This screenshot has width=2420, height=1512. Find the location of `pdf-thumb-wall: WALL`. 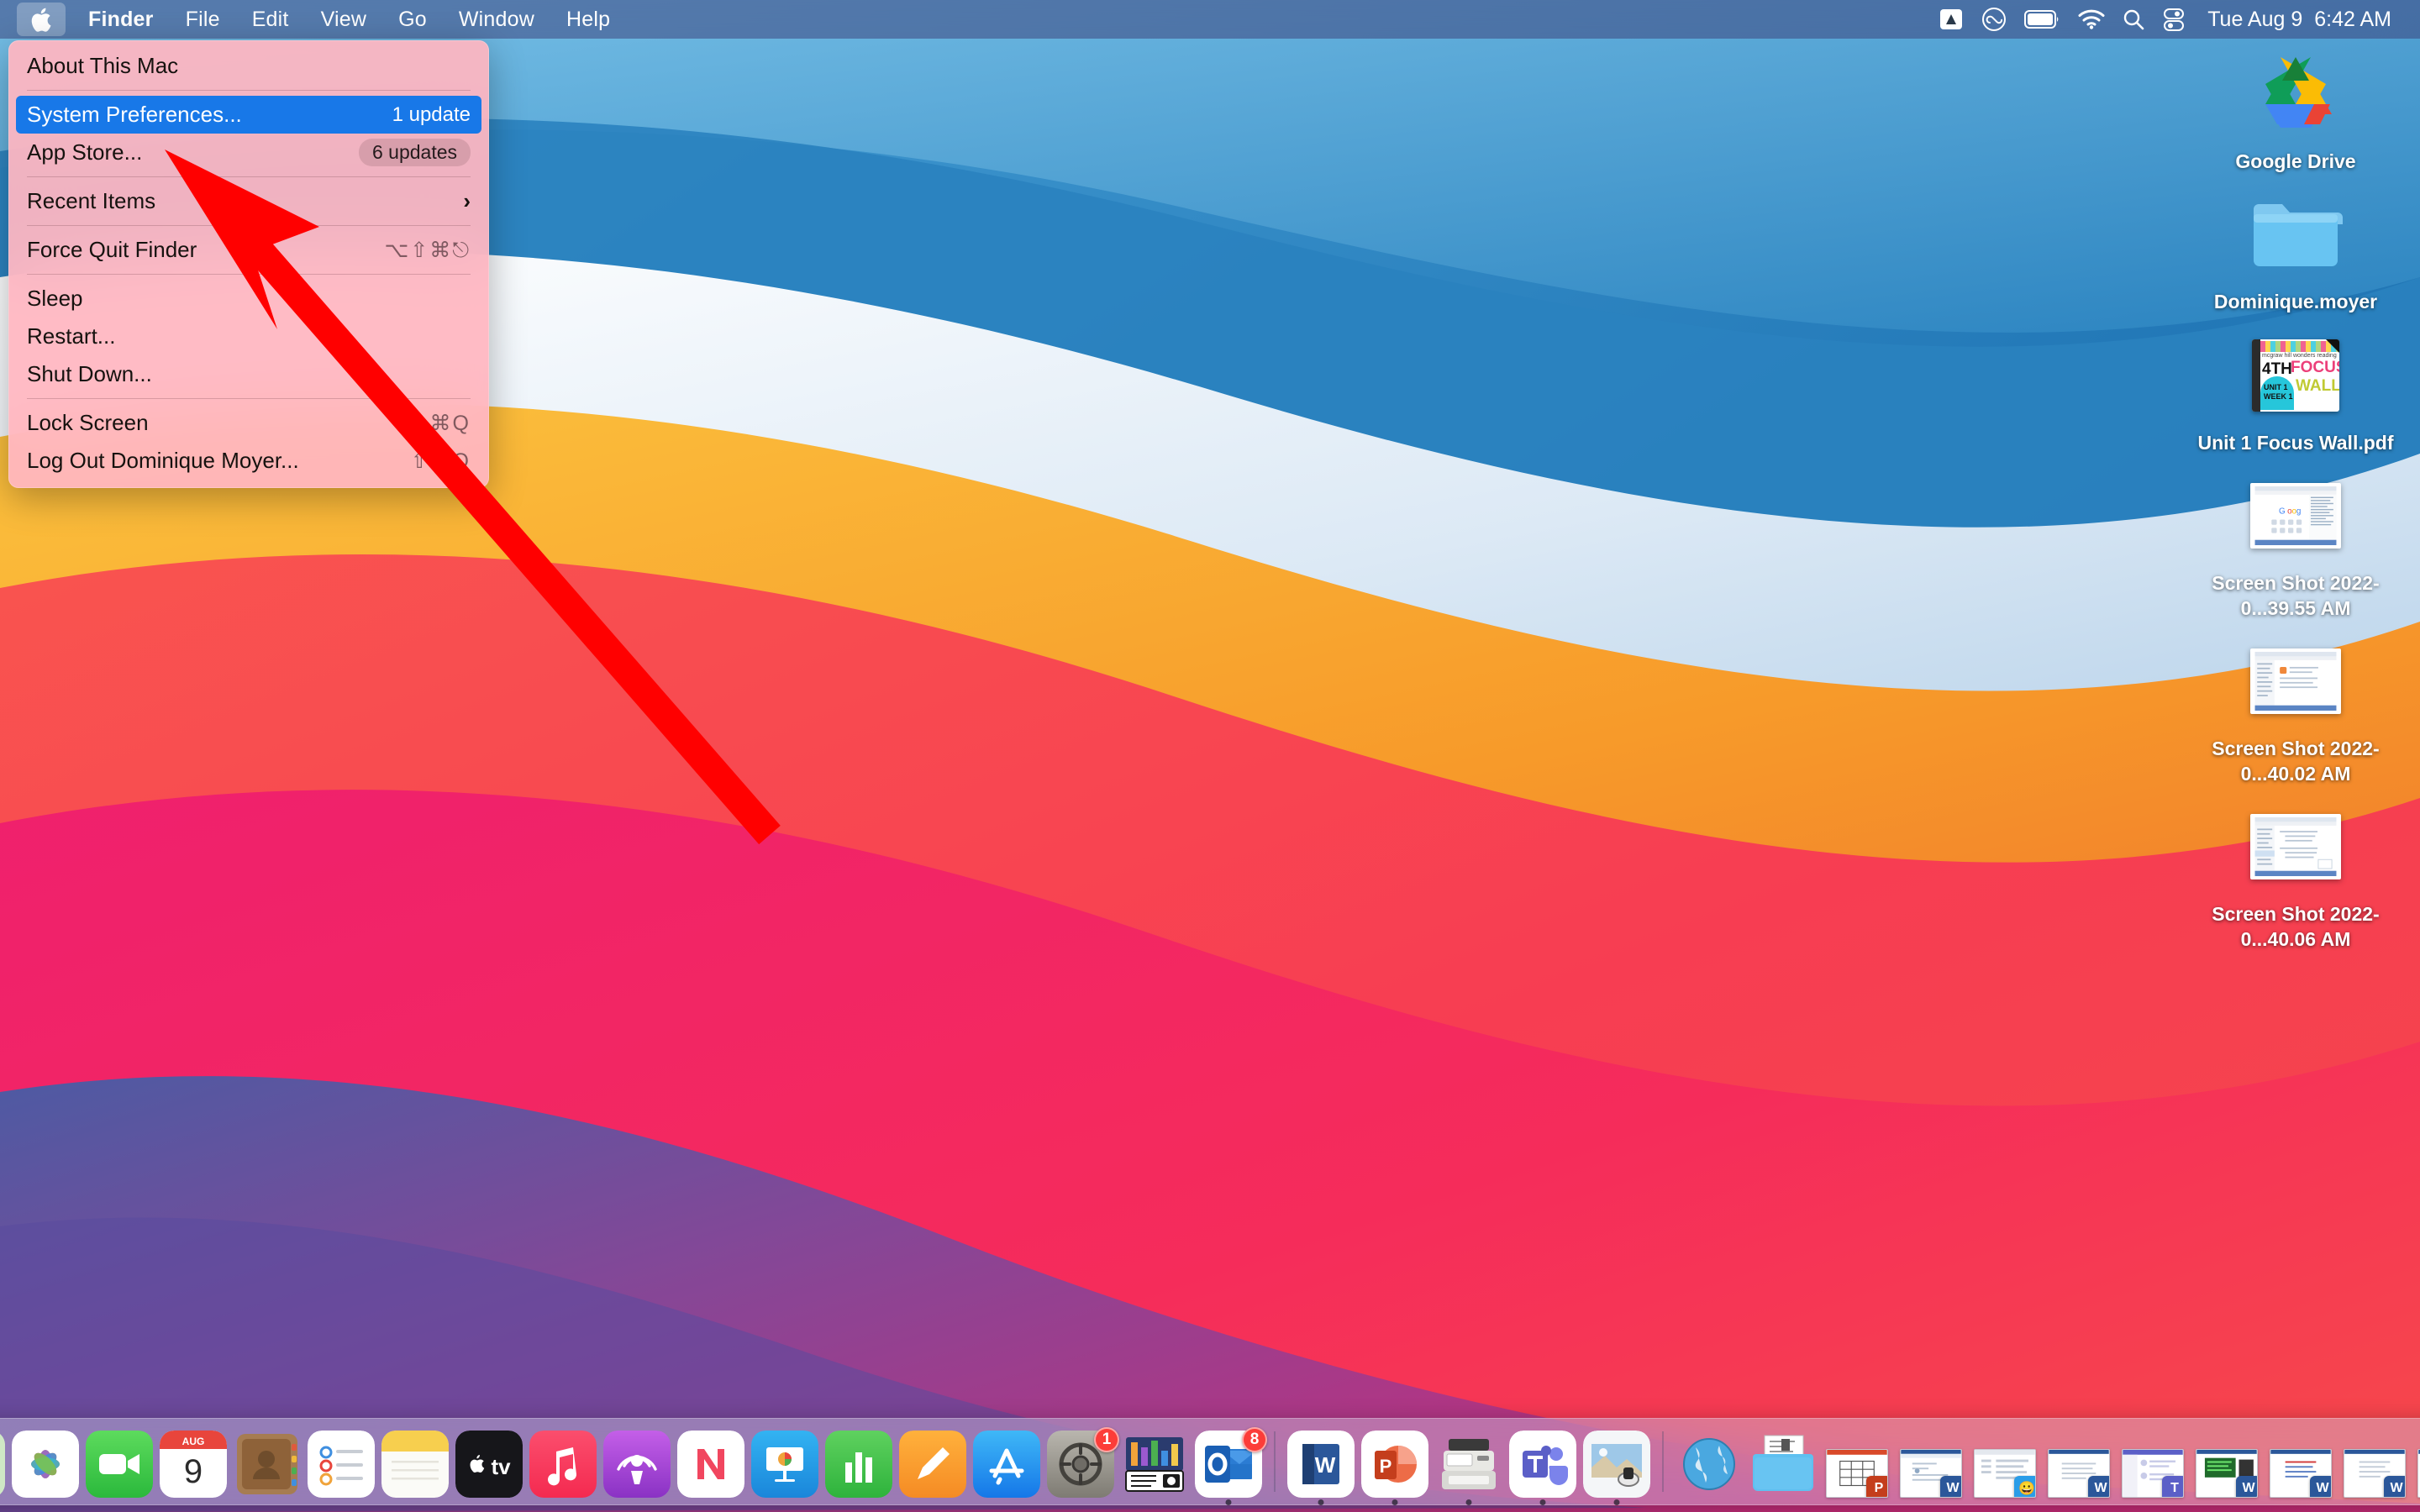

pdf-thumb-wall: WALL is located at coordinates (2317, 385).